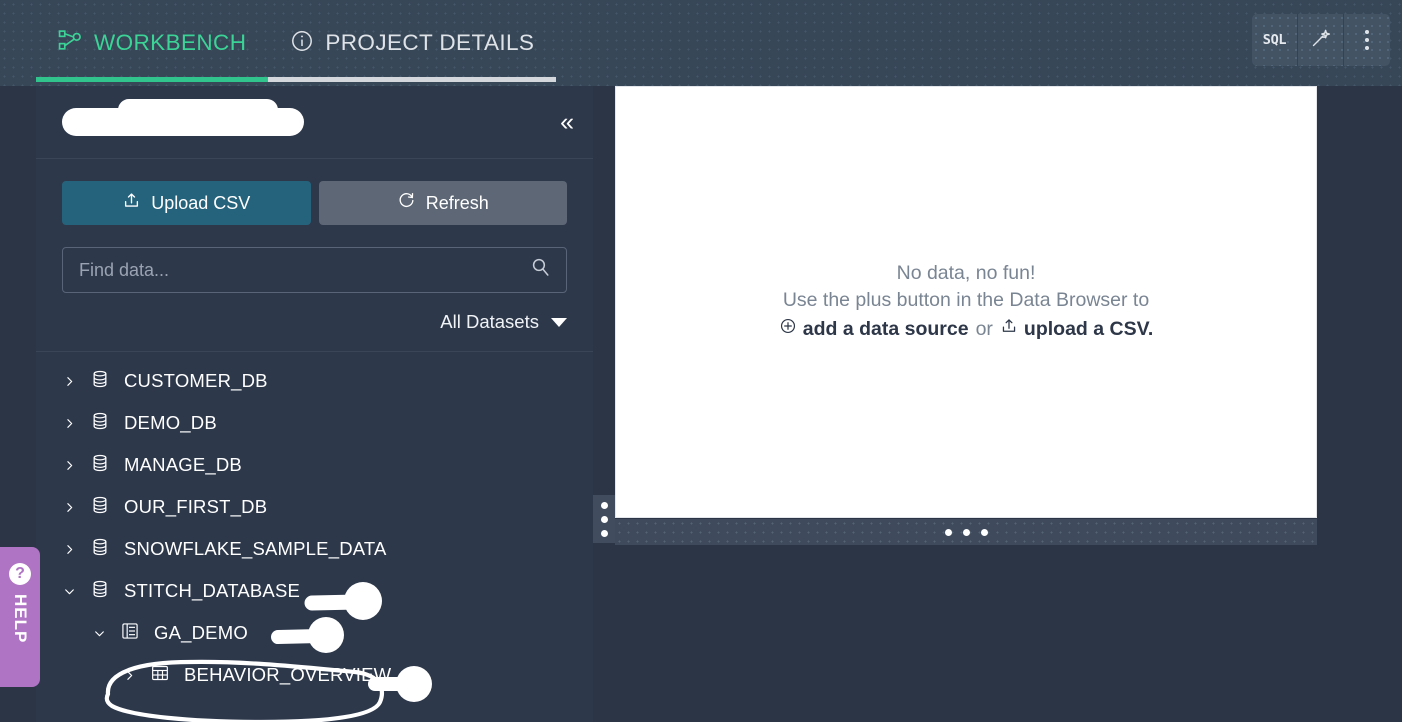 This screenshot has width=1402, height=722. I want to click on add-data-source-label: add a data source, so click(885, 329).